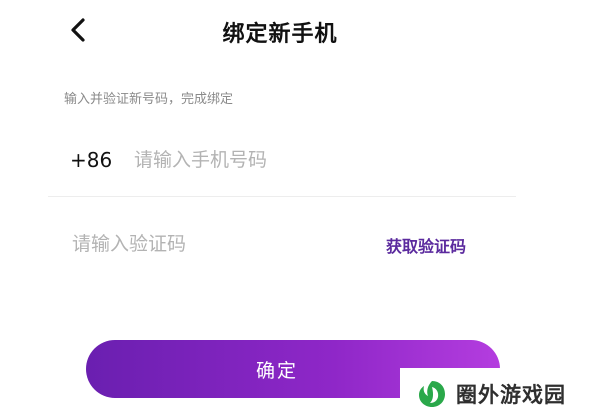  What do you see at coordinates (432, 393) in the screenshot?
I see `leaf-logo-icon` at bounding box center [432, 393].